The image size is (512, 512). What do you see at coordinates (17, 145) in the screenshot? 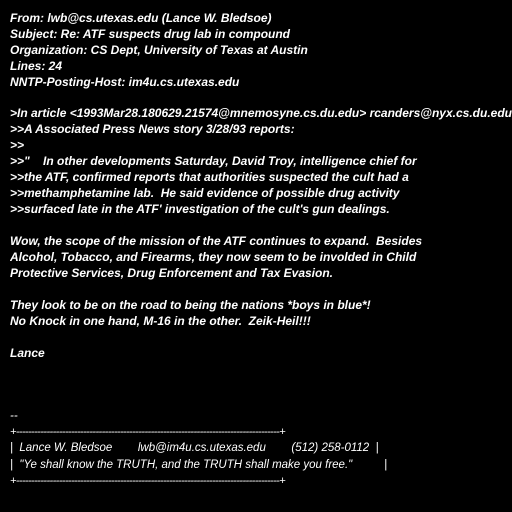
I see `quoted-line: >>` at bounding box center [17, 145].